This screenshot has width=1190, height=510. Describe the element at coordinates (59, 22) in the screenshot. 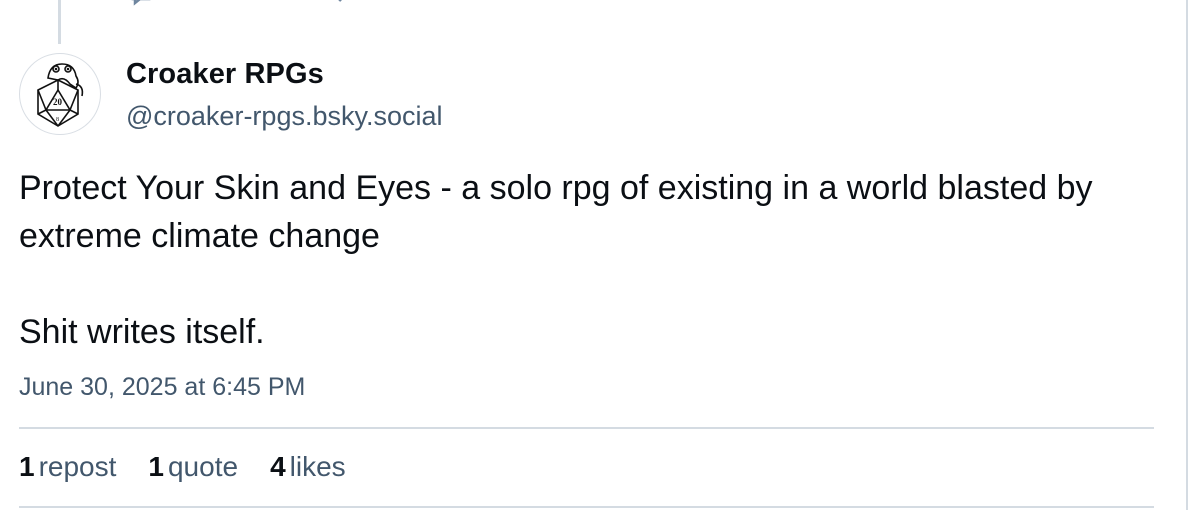

I see `thread-line` at that location.